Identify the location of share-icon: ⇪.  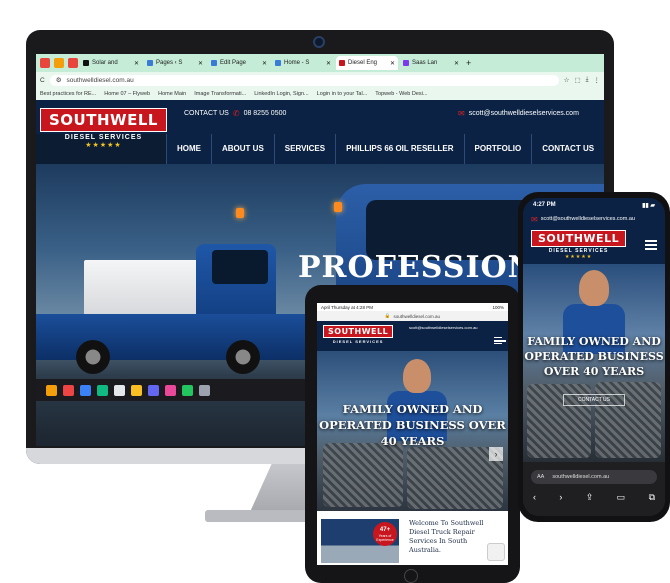
(590, 497).